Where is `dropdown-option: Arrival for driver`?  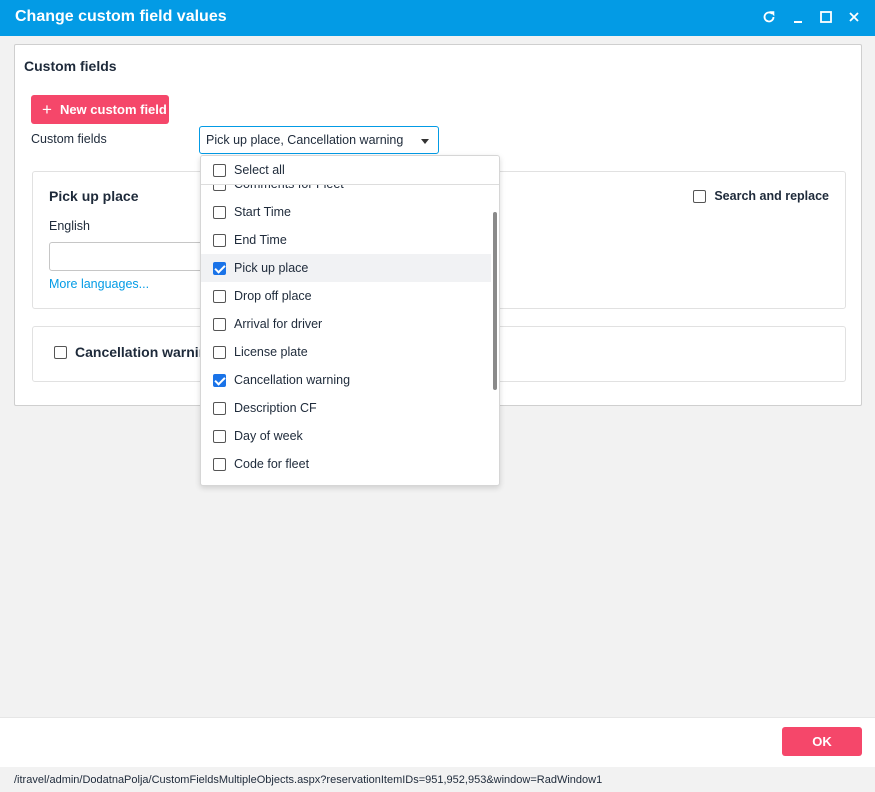 dropdown-option: Arrival for driver is located at coordinates (346, 324).